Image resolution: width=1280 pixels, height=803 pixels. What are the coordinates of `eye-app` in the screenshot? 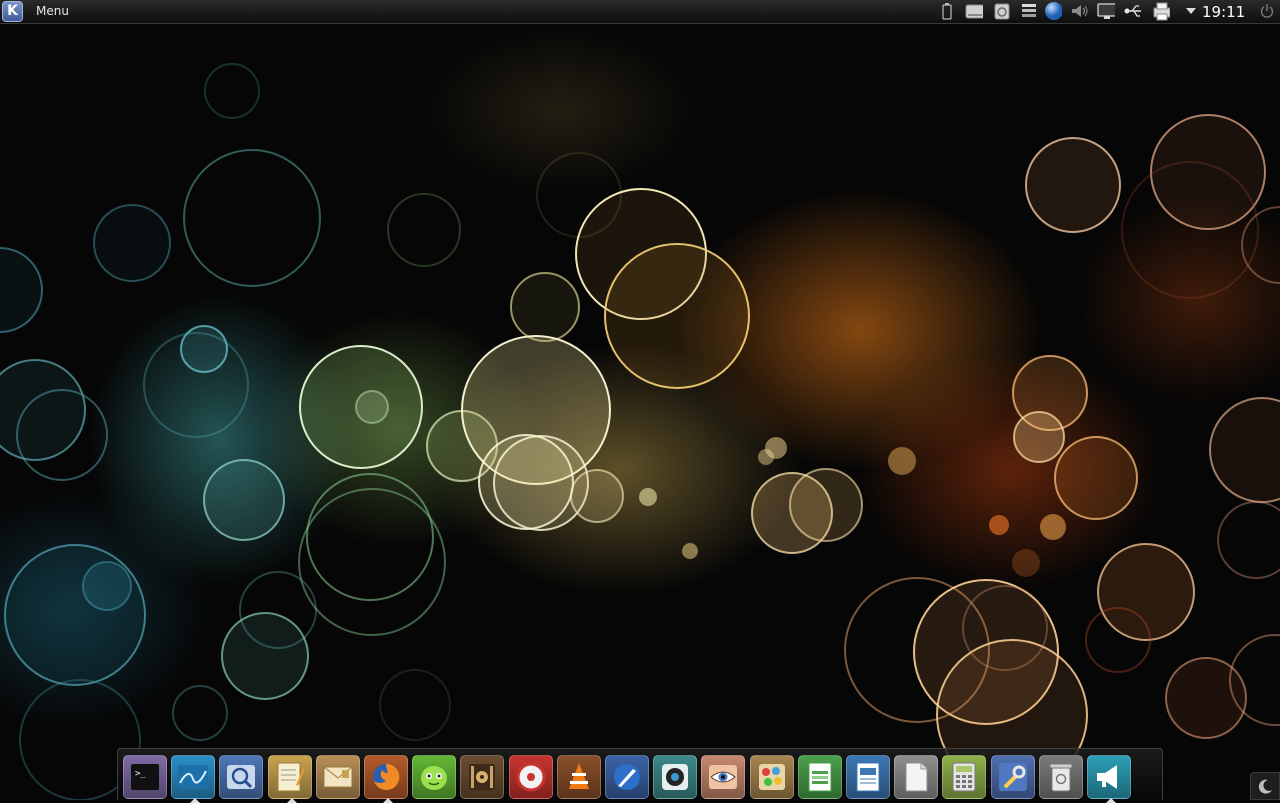 It's located at (723, 777).